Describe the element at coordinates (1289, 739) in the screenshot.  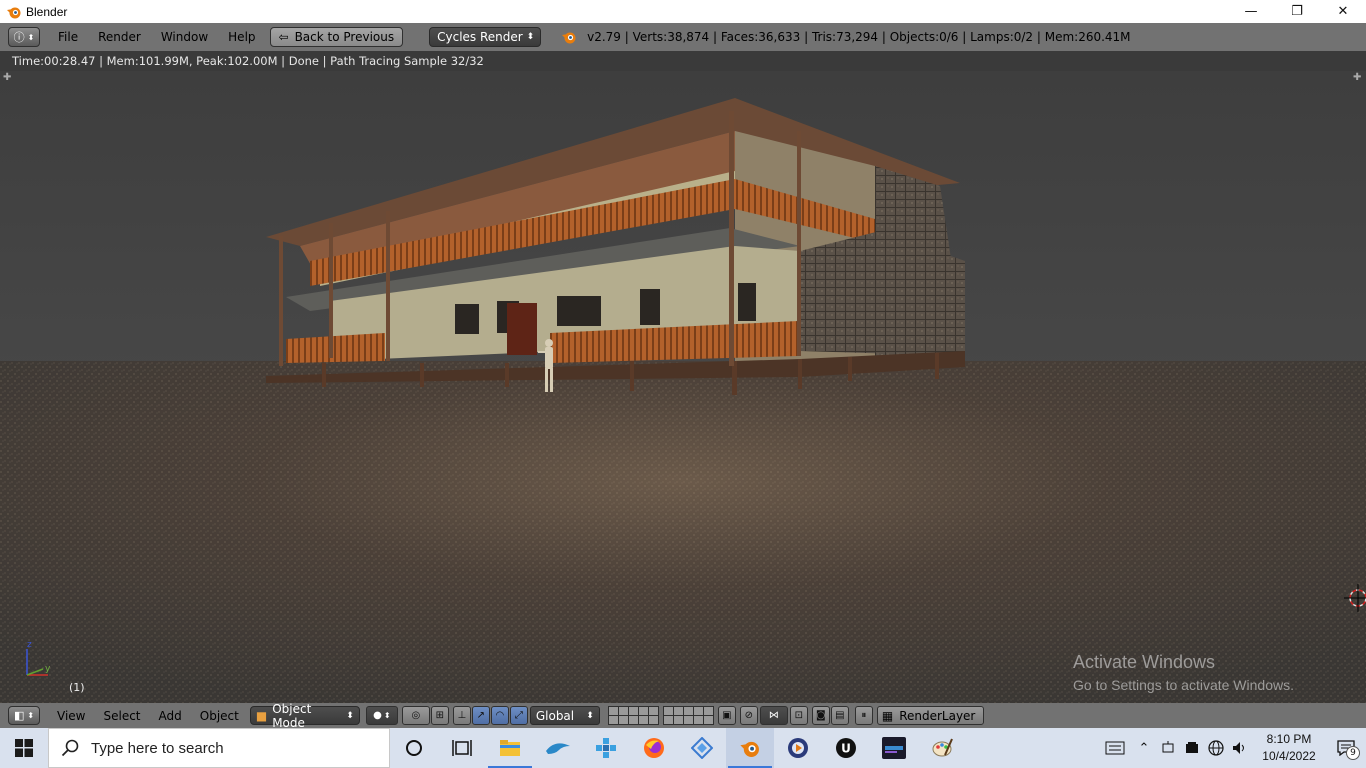
I see `clock-time: 8:10 PM` at that location.